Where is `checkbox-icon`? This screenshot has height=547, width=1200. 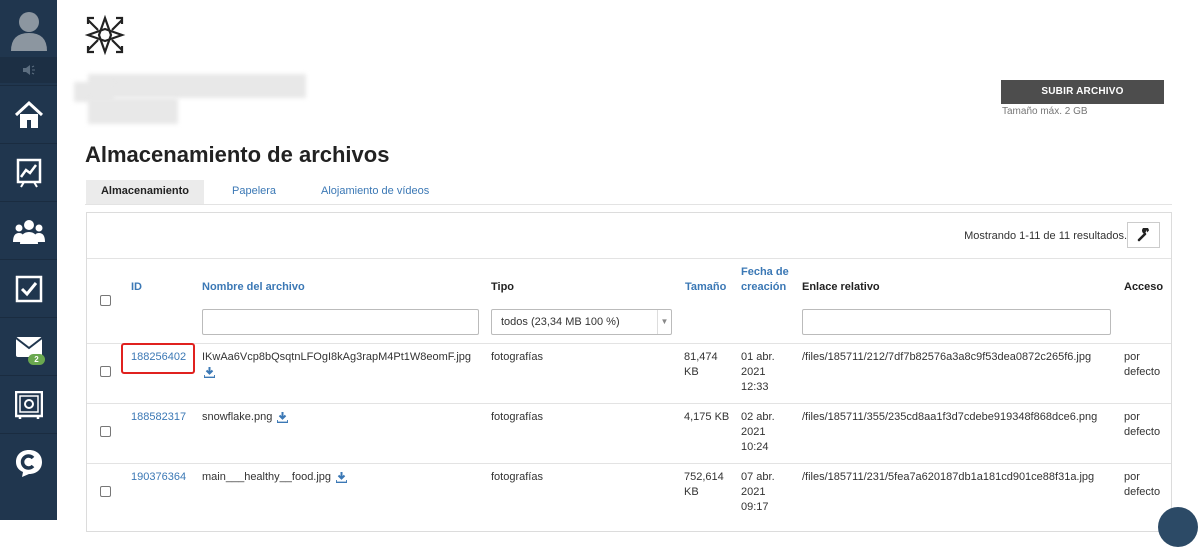
checkbox-icon is located at coordinates (28, 288).